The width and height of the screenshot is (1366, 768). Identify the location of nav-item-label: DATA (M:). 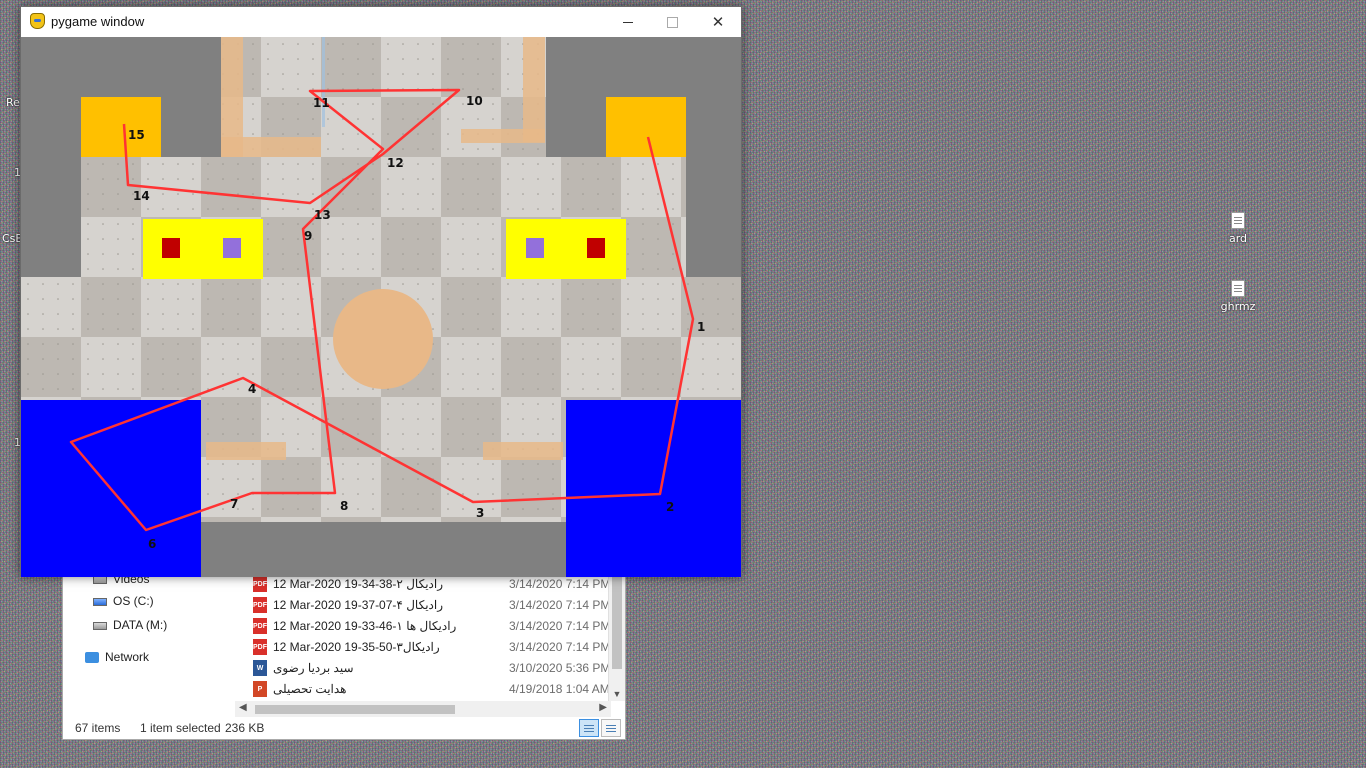
(140, 625).